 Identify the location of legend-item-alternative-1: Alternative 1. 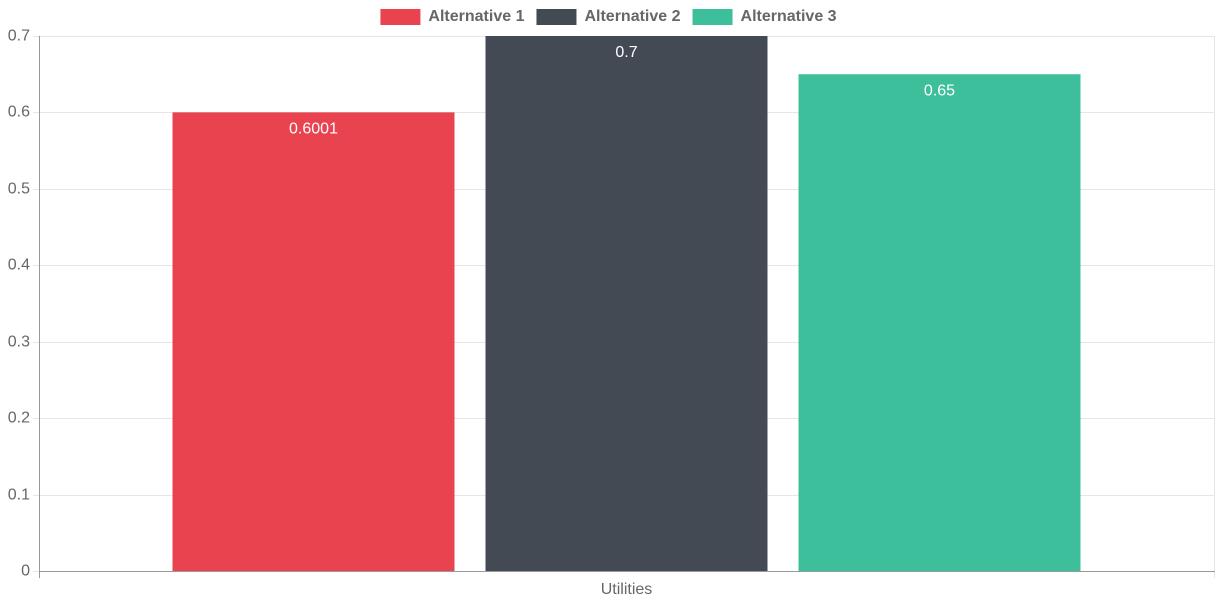
(452, 16).